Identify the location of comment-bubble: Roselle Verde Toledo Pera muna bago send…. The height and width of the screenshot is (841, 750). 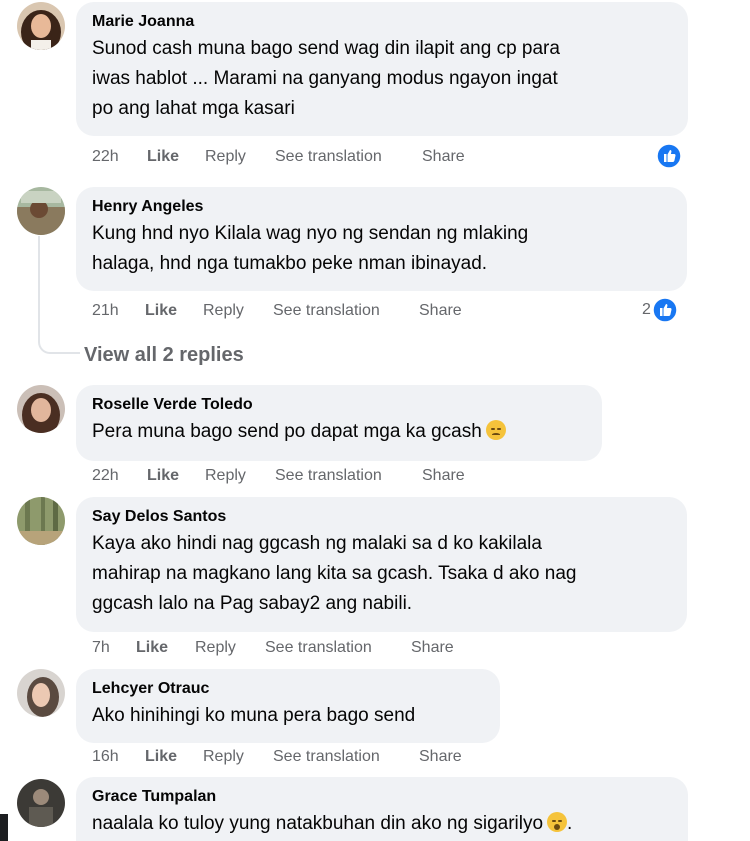
(339, 423).